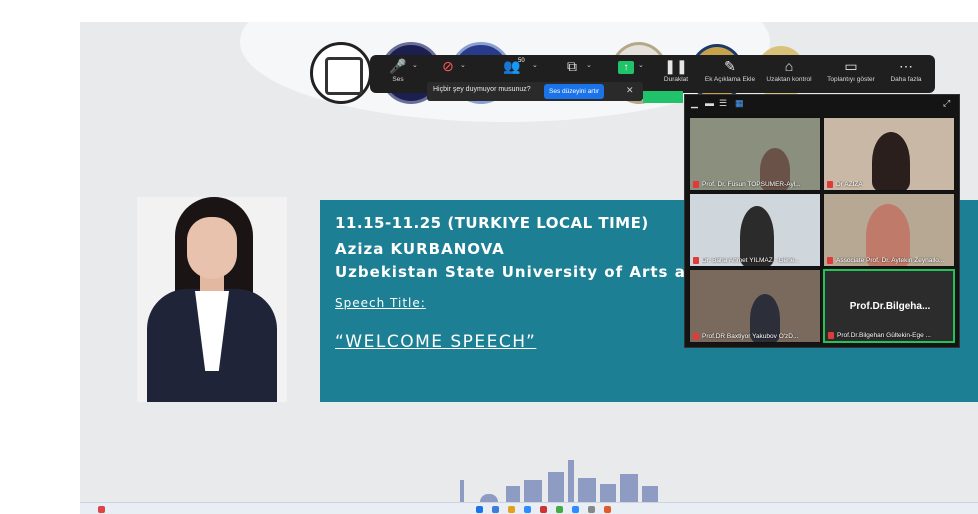 The width and height of the screenshot is (978, 514). I want to click on share-screen-icon: ↑, so click(626, 67).